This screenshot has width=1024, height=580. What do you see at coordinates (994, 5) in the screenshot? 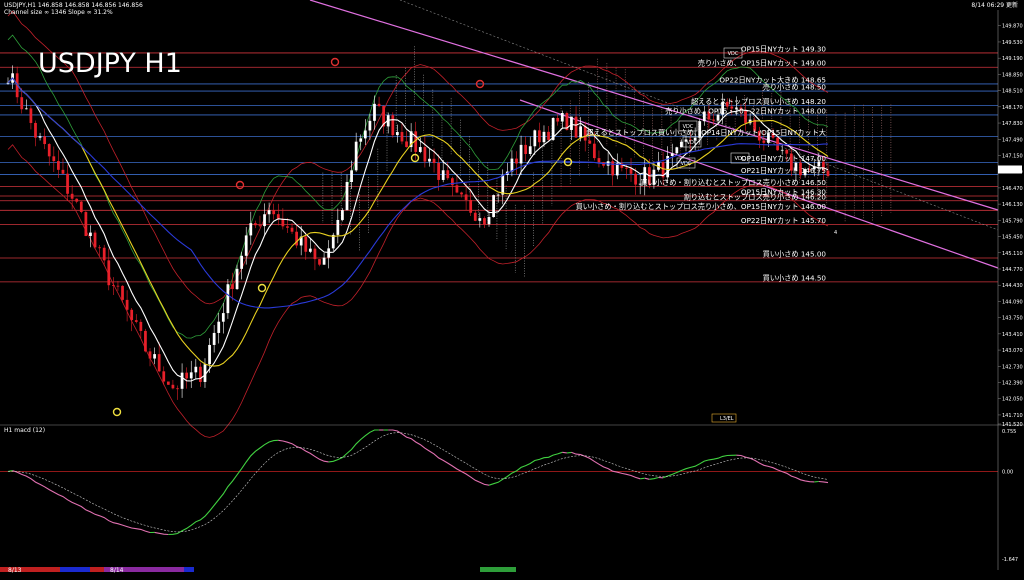
I see `update-time: 8/14 06:29 更新` at bounding box center [994, 5].